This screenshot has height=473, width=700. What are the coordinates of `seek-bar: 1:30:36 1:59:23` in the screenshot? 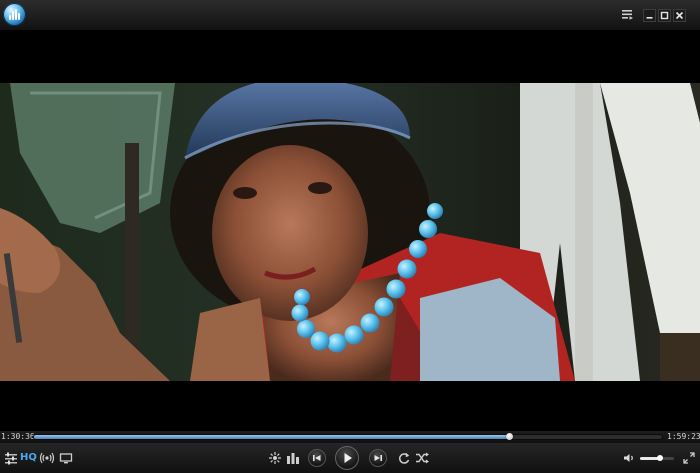 It's located at (350, 437).